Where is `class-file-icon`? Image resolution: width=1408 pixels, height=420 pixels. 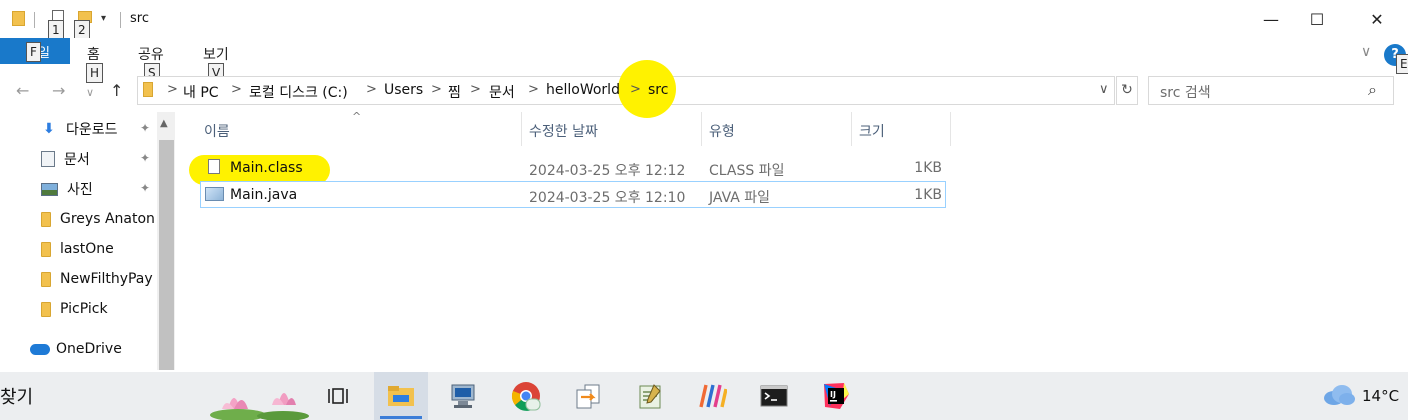 class-file-icon is located at coordinates (214, 166).